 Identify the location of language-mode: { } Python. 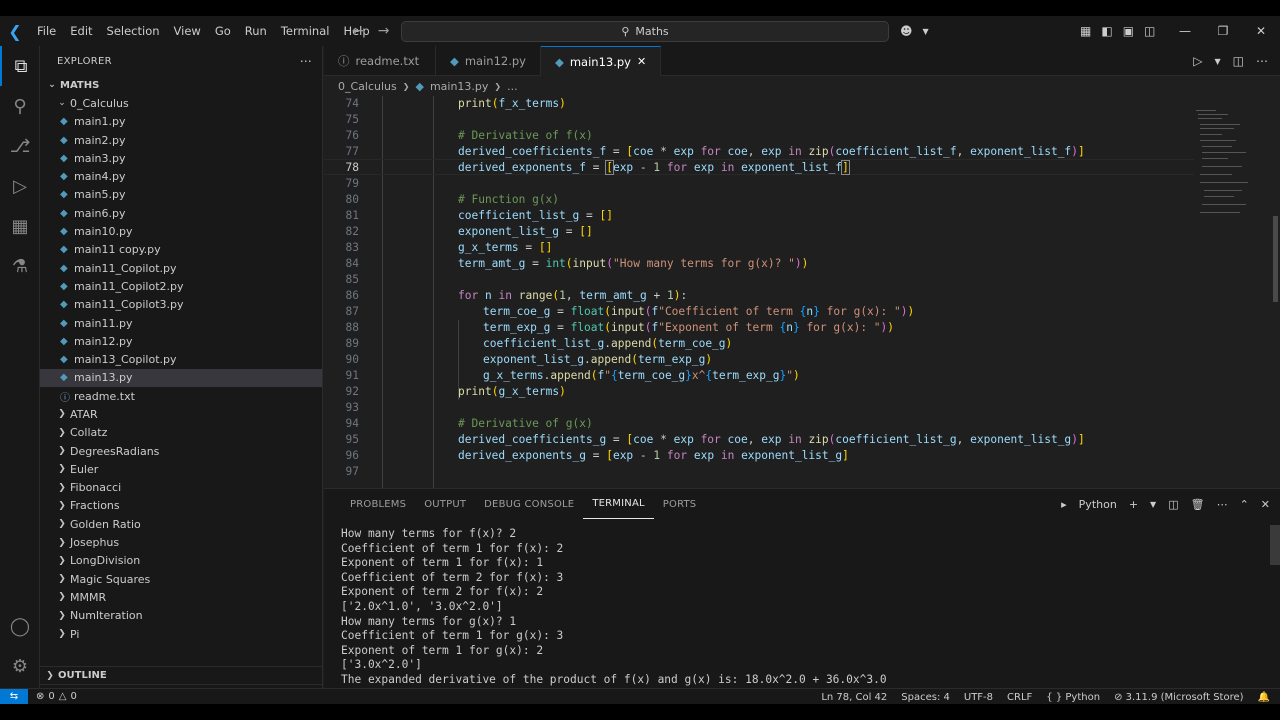
(1073, 697).